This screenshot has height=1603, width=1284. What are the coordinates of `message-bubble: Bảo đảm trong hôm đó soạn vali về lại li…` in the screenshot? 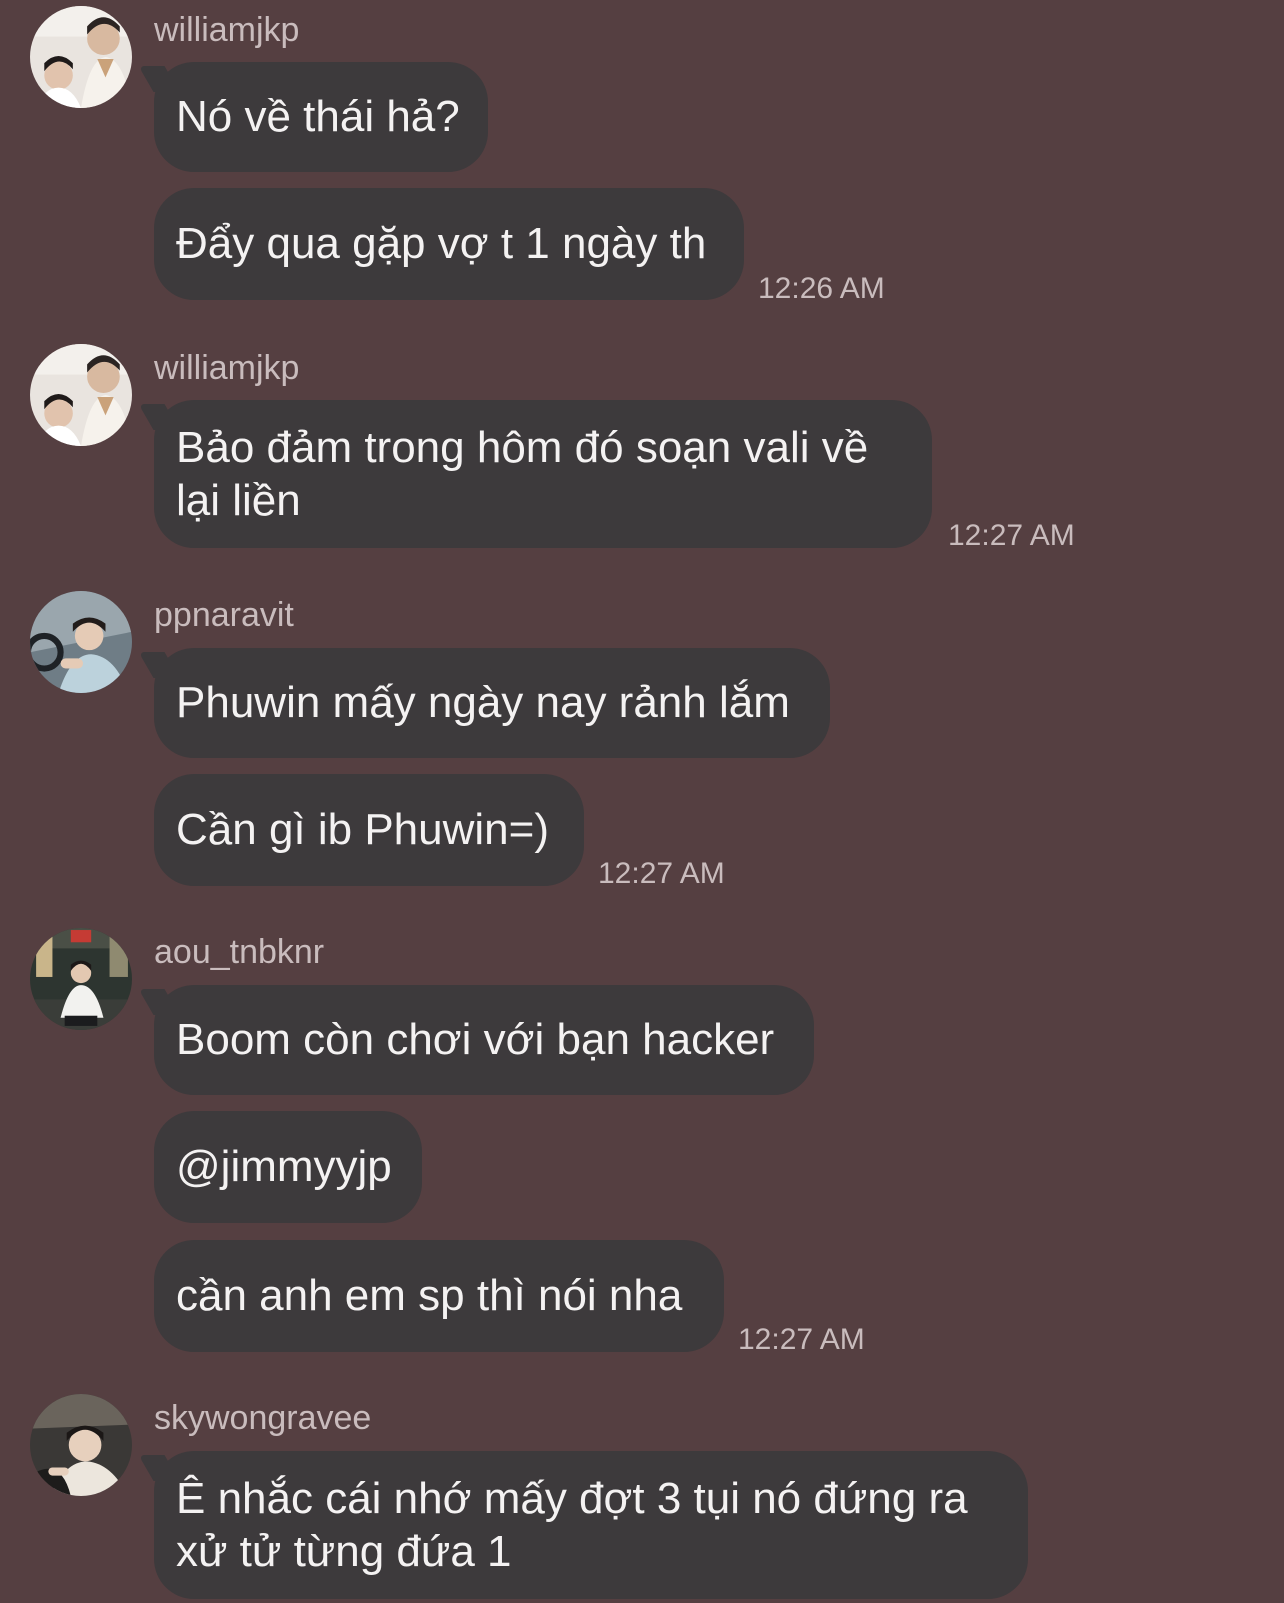 It's located at (543, 474).